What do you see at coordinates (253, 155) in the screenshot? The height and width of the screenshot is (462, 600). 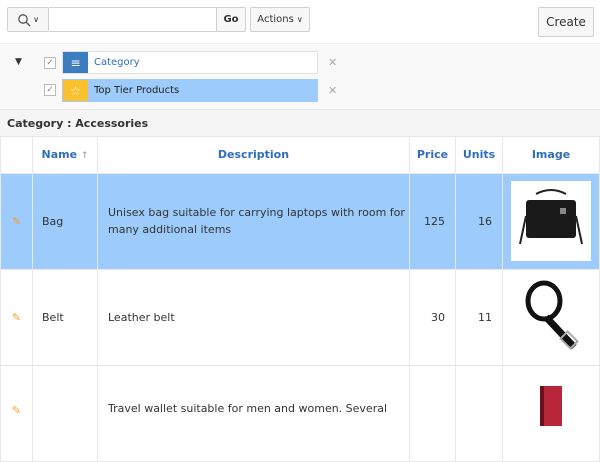 I see `column-header-description: Description` at bounding box center [253, 155].